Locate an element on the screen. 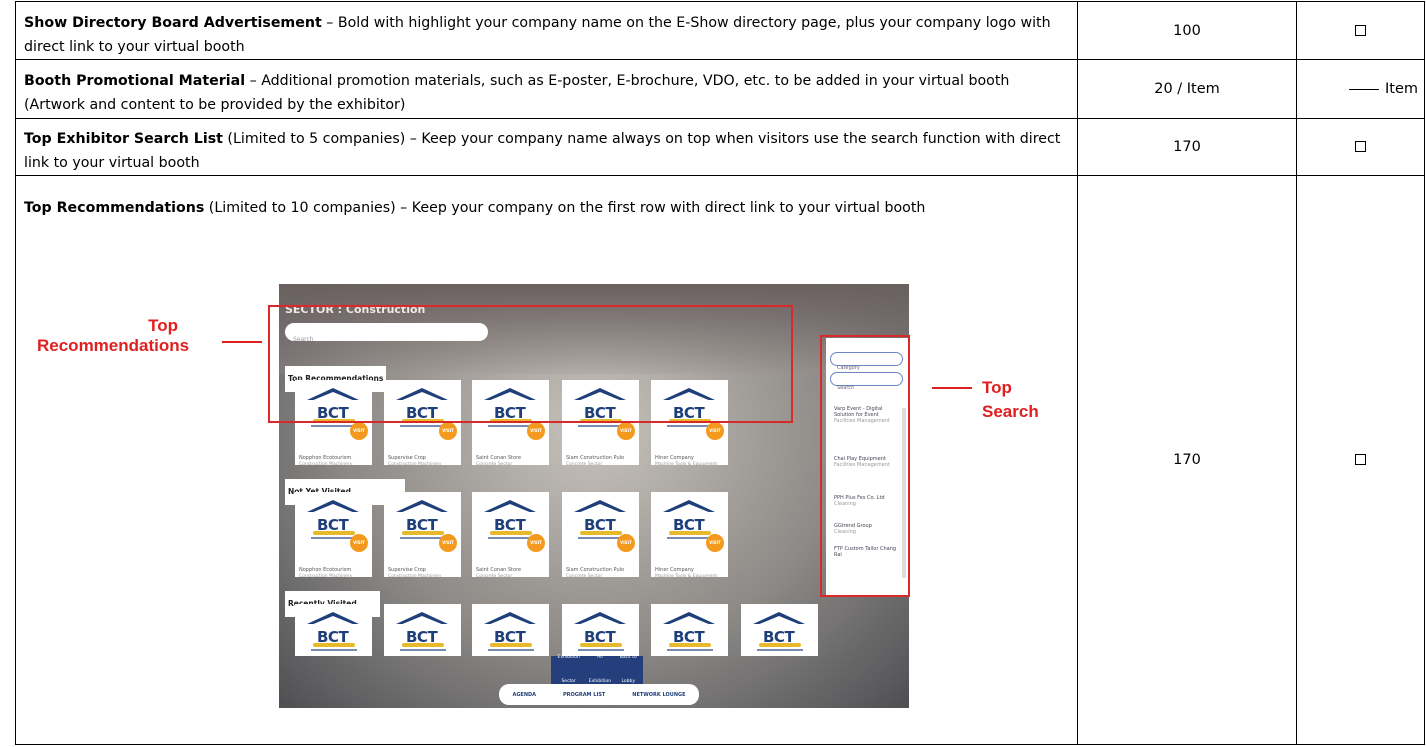 Image resolution: width=1426 pixels, height=747 pixels. callout-line-2: Recommendations is located at coordinates (113, 345).